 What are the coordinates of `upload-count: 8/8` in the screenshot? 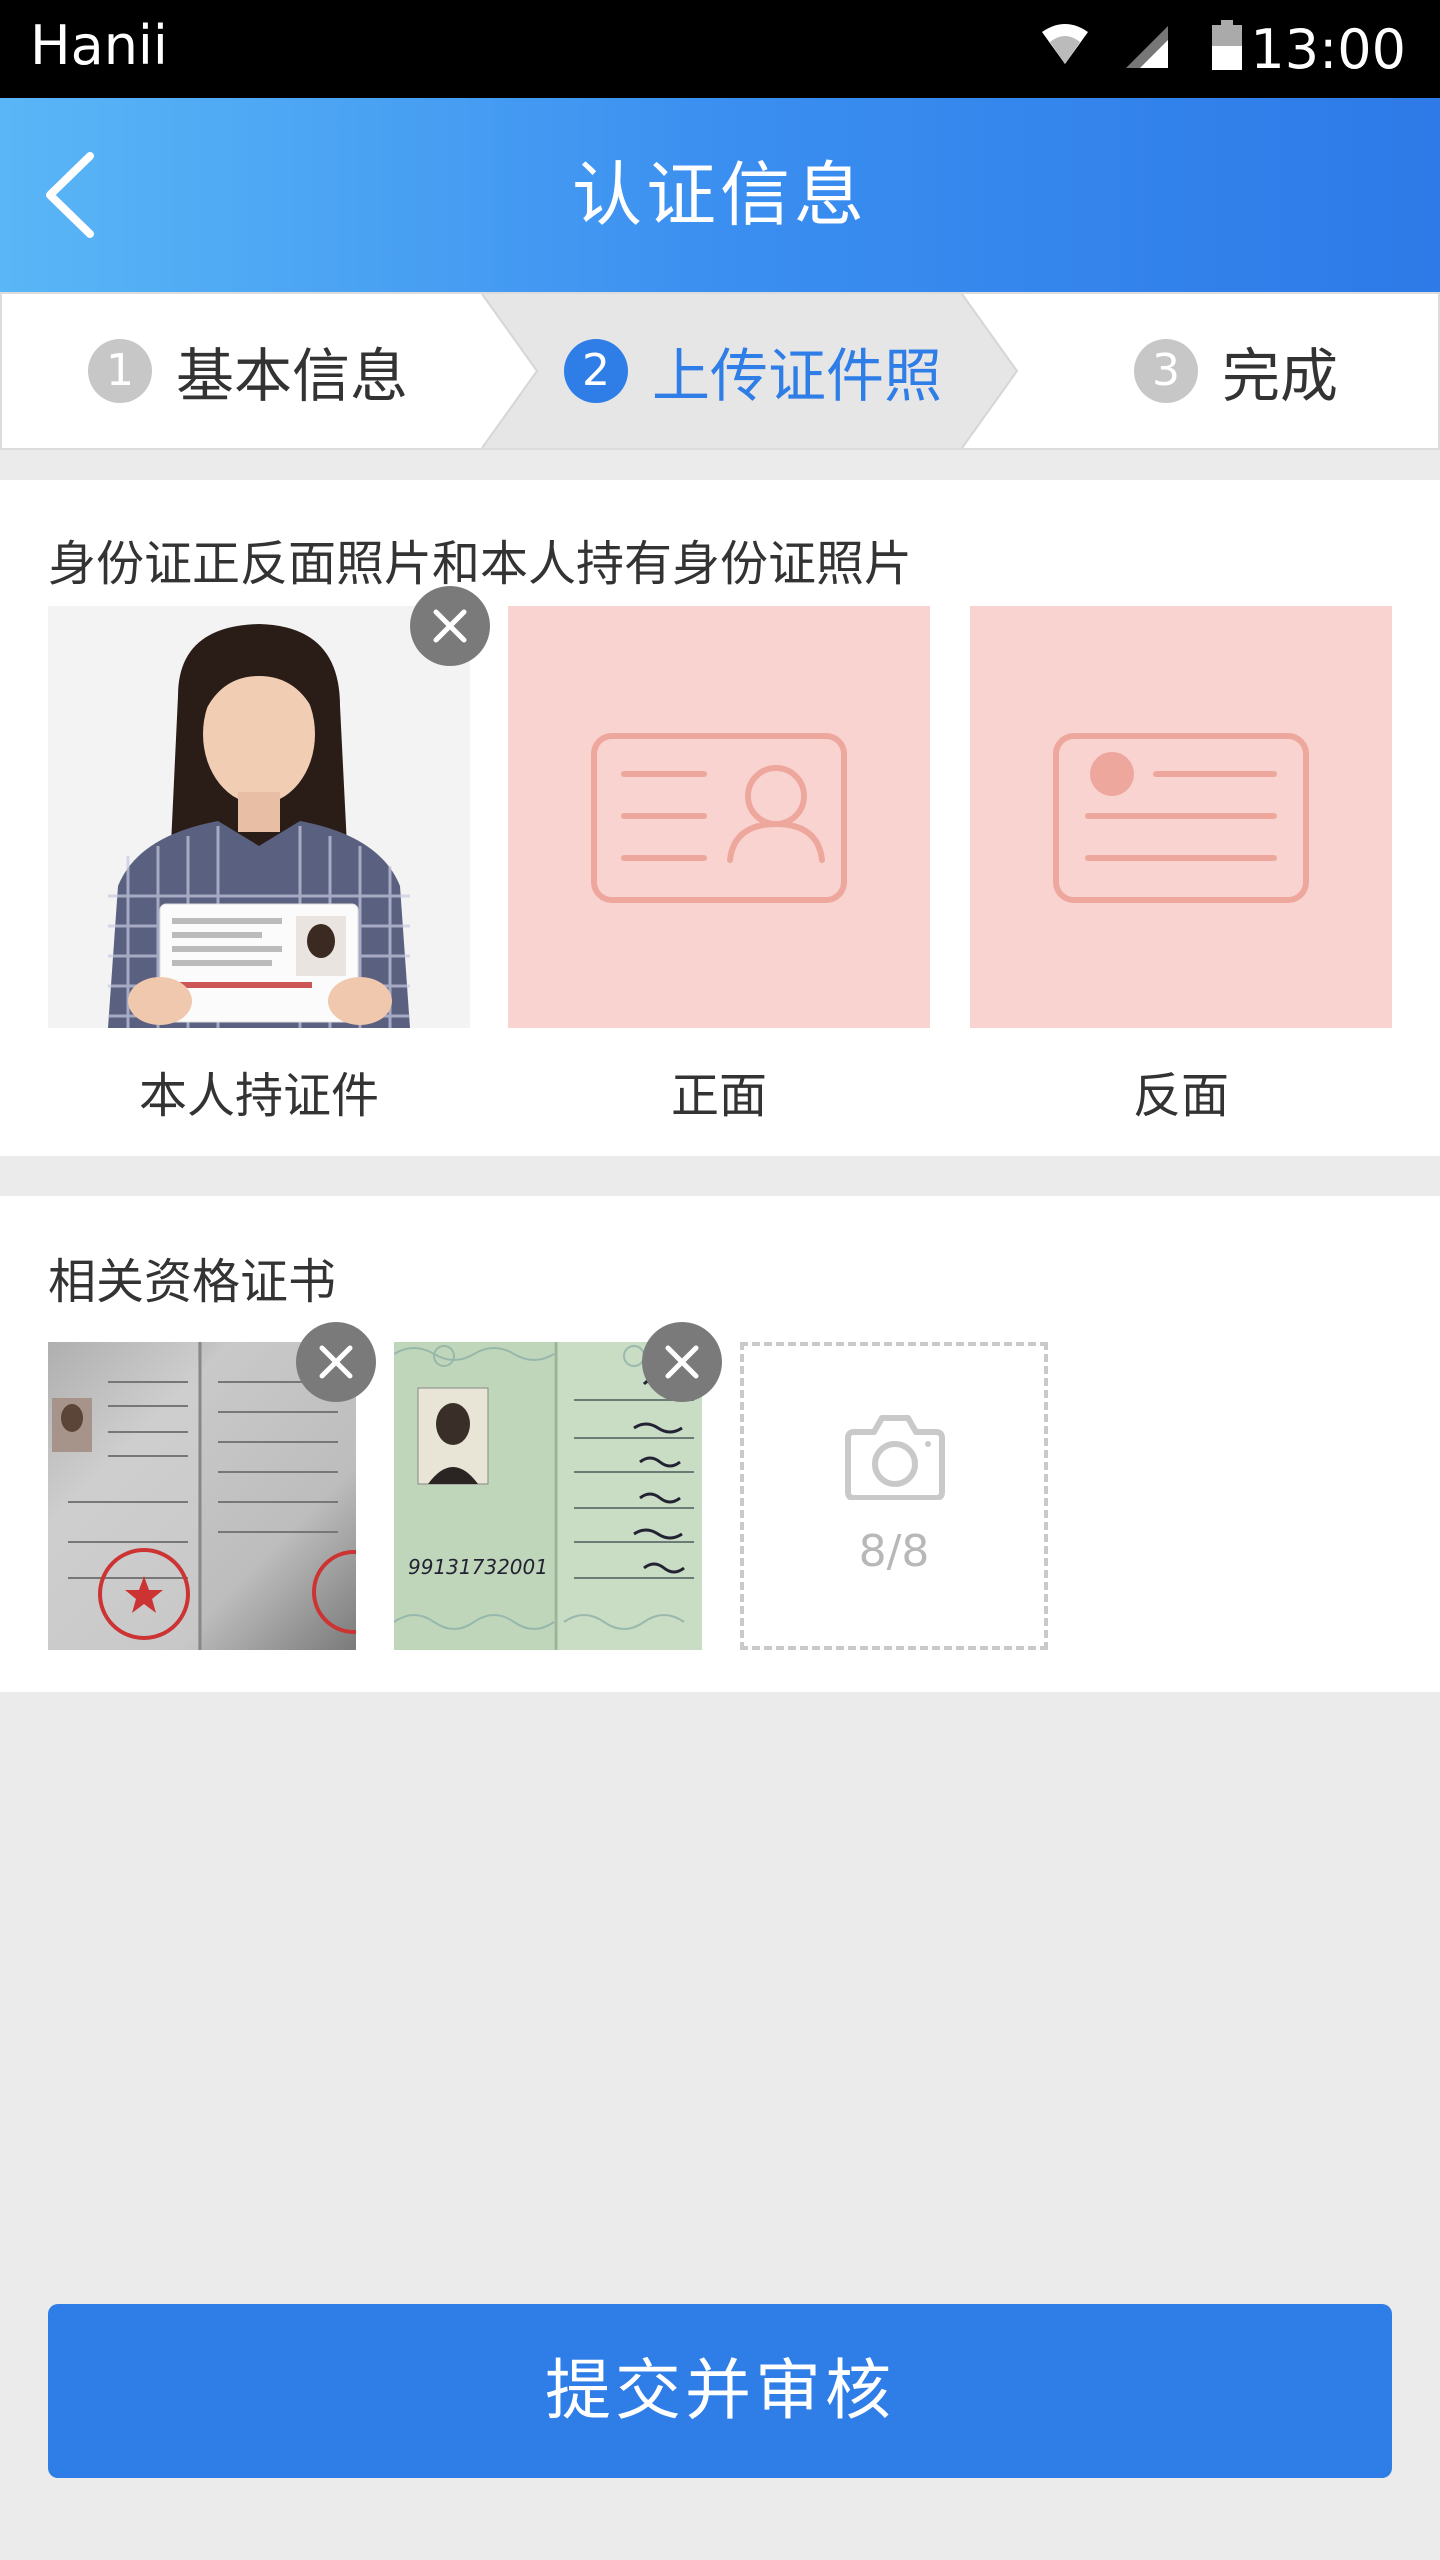 It's located at (894, 1551).